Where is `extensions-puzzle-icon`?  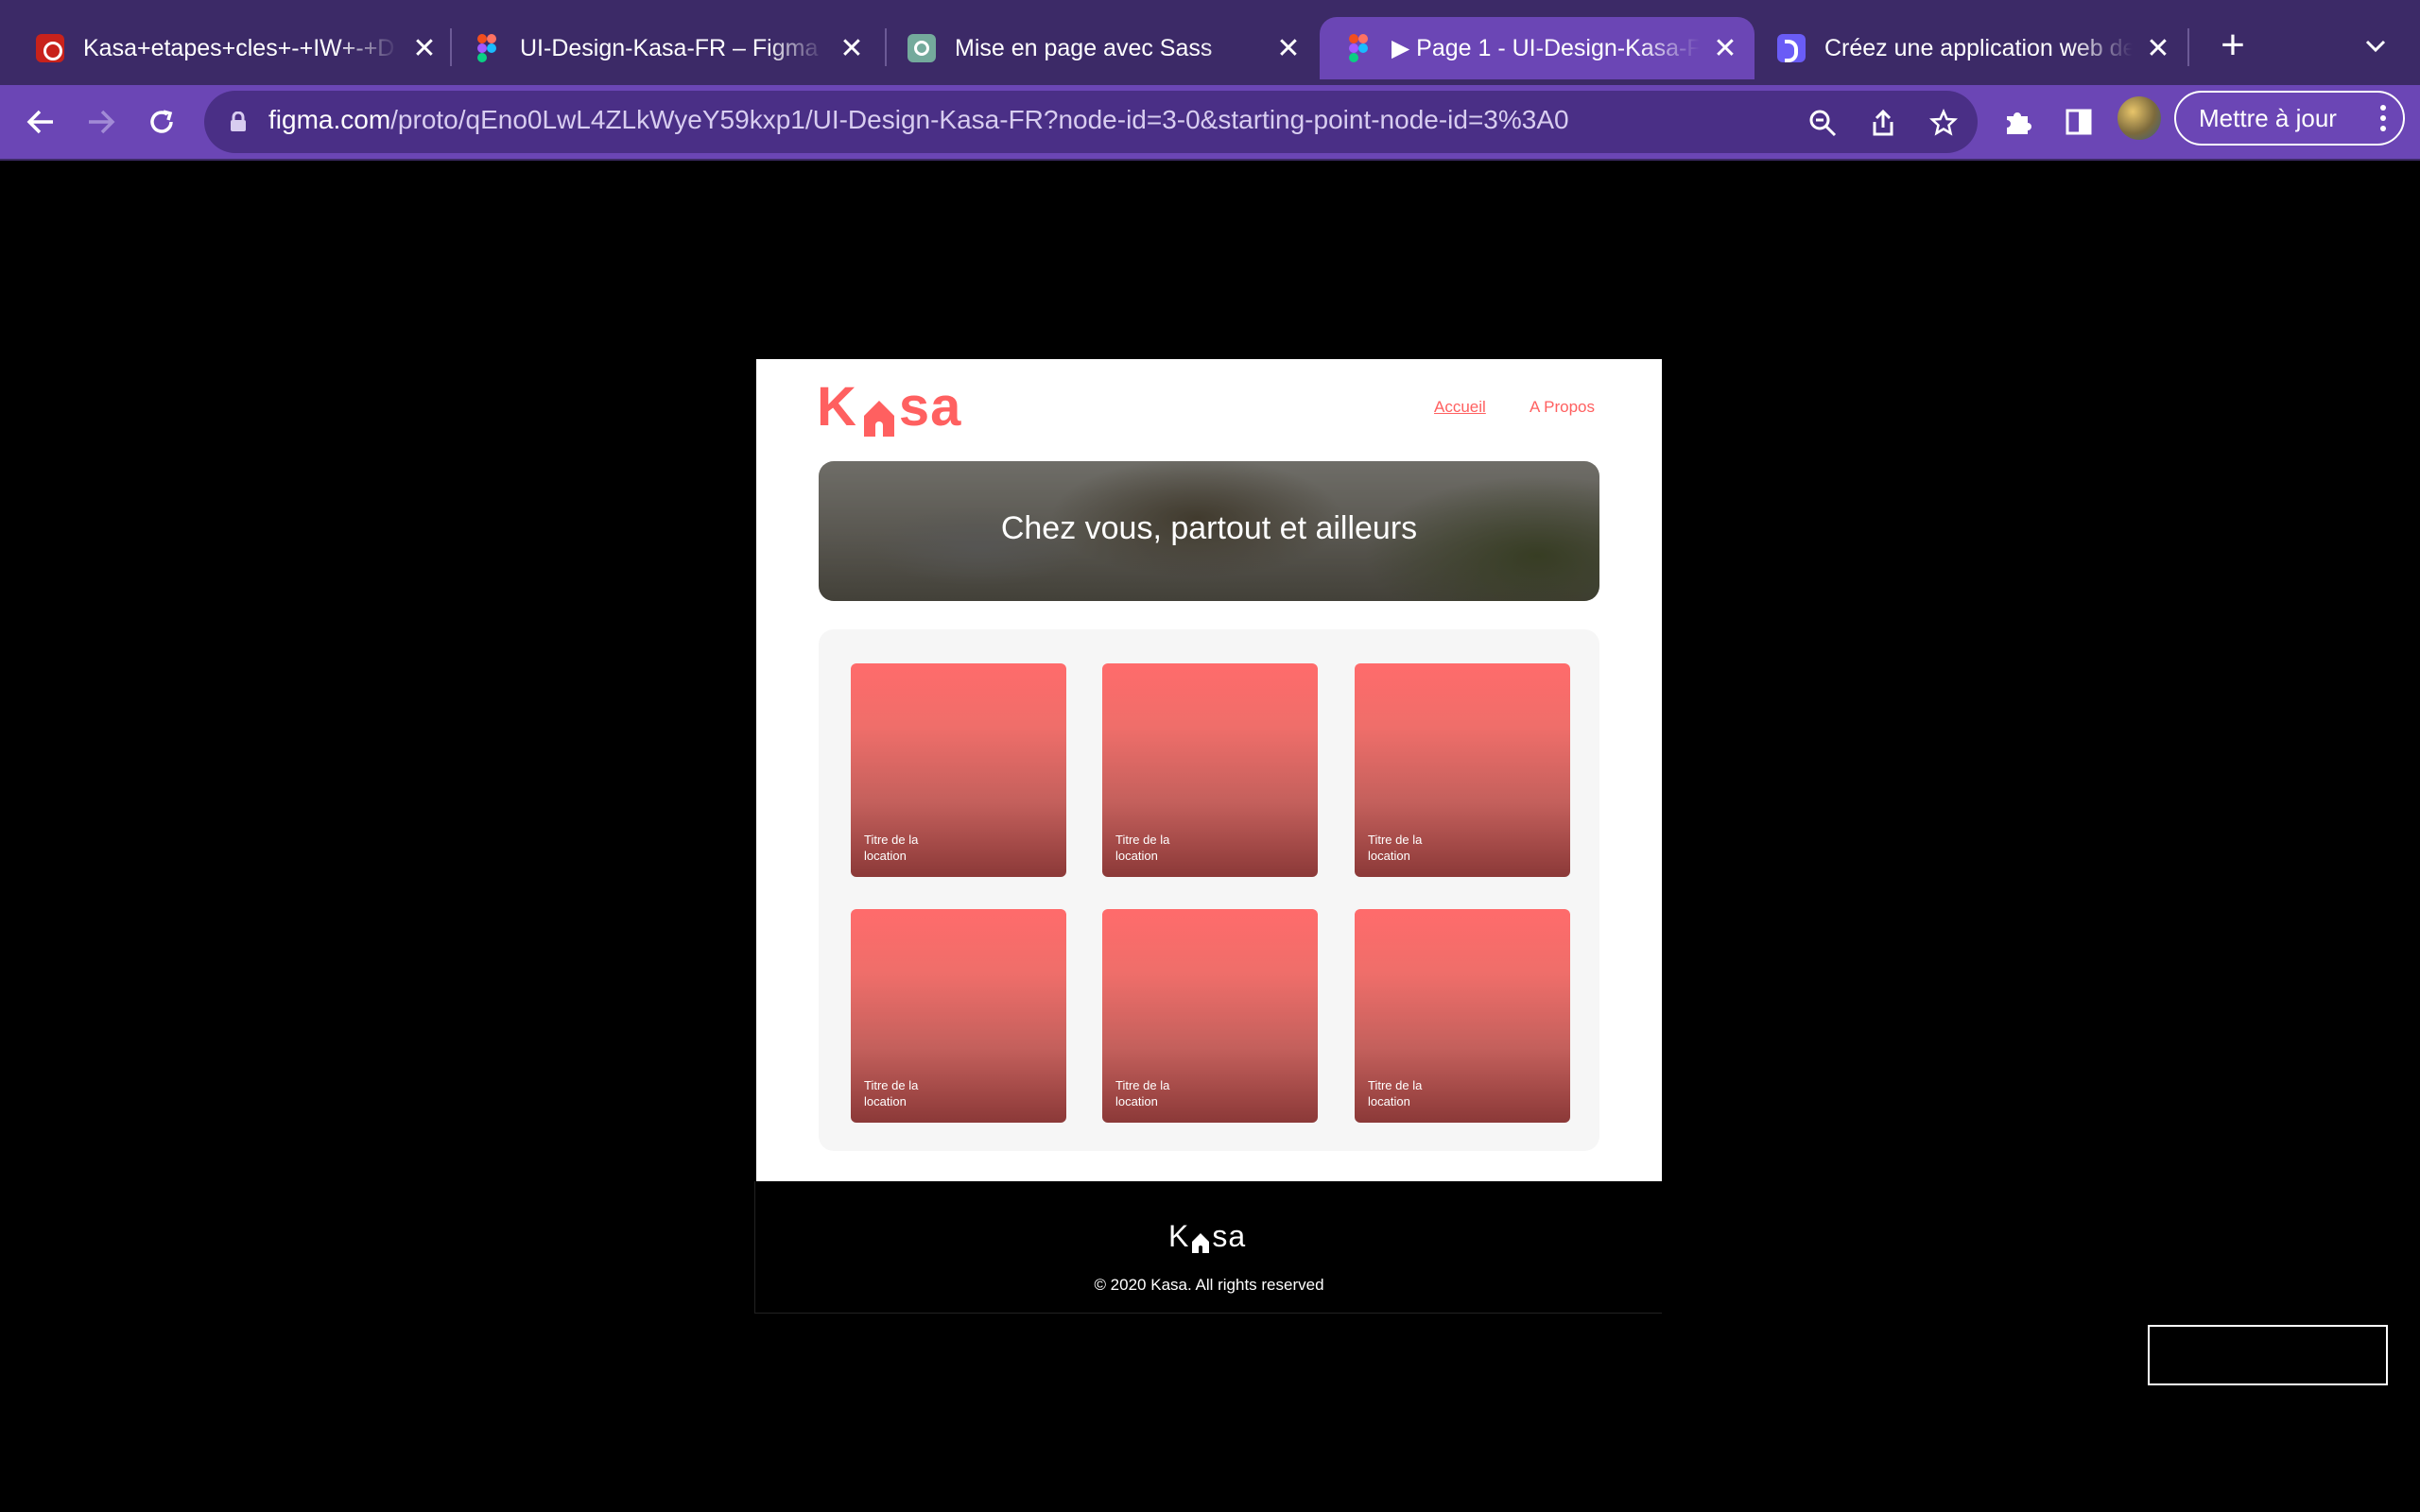
extensions-puzzle-icon is located at coordinates (2018, 122).